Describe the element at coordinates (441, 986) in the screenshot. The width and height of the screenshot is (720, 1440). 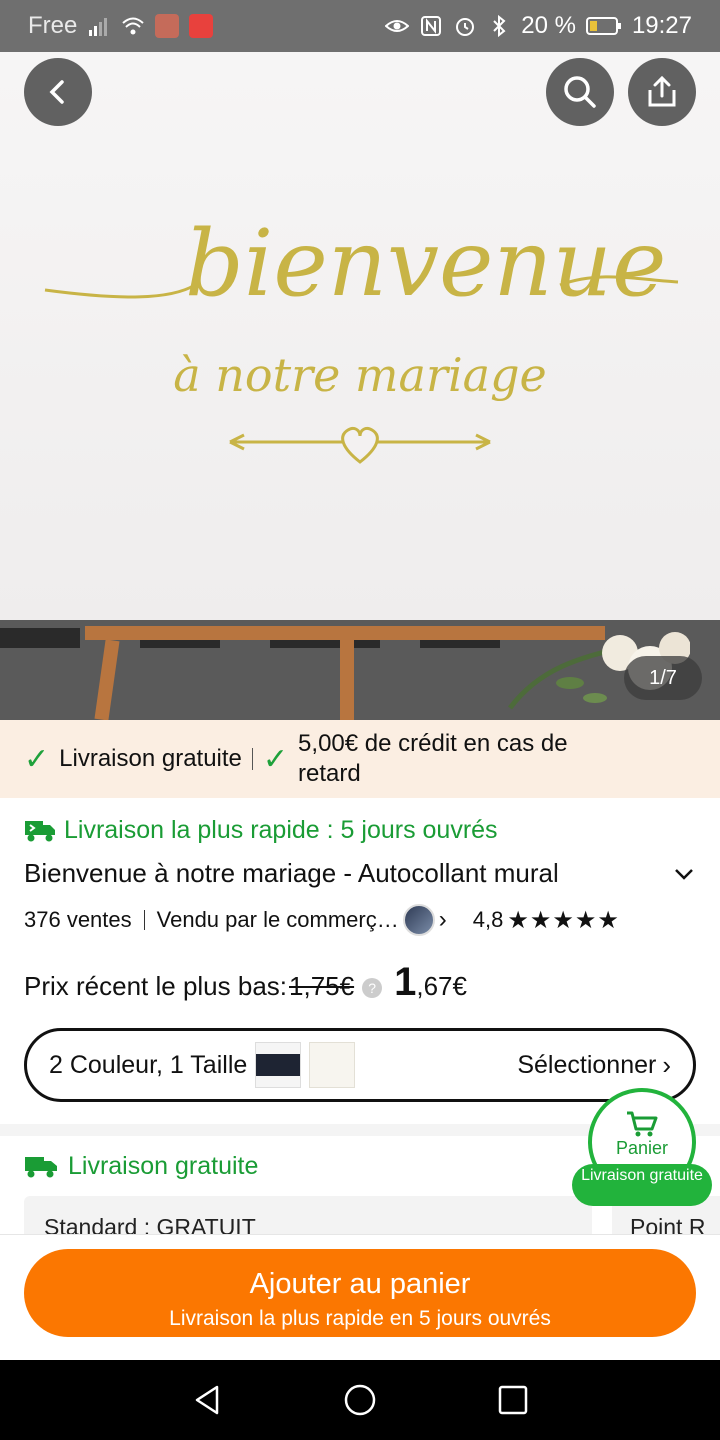
I see `price-decimal: ,67€` at that location.